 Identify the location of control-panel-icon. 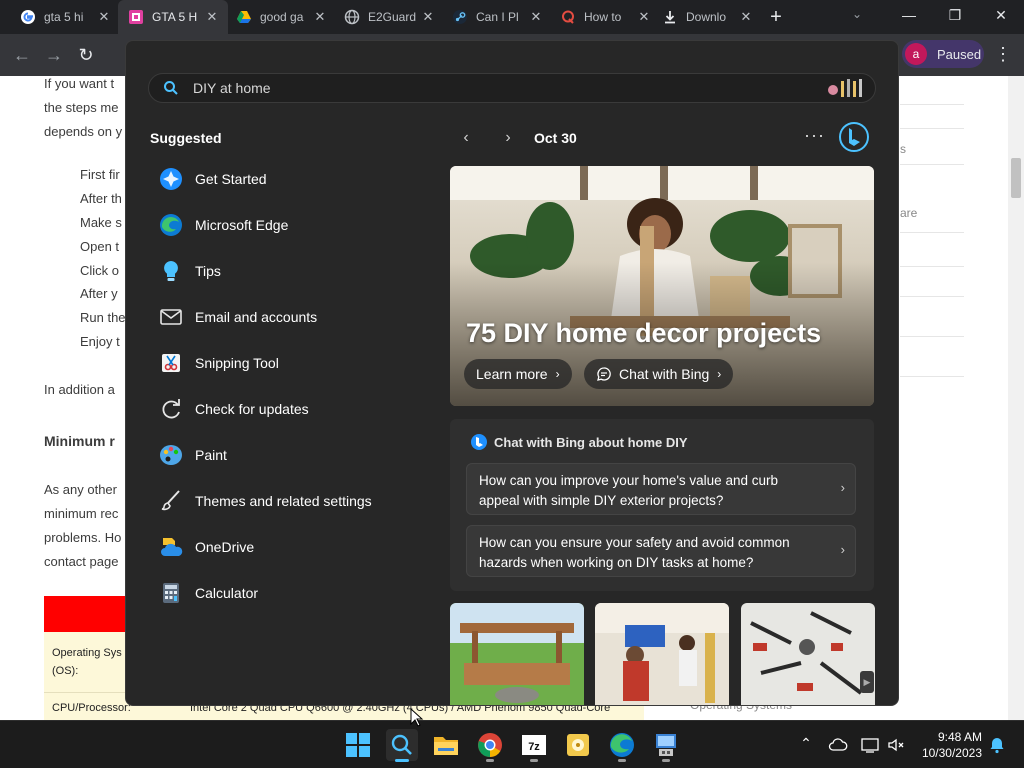
(666, 745).